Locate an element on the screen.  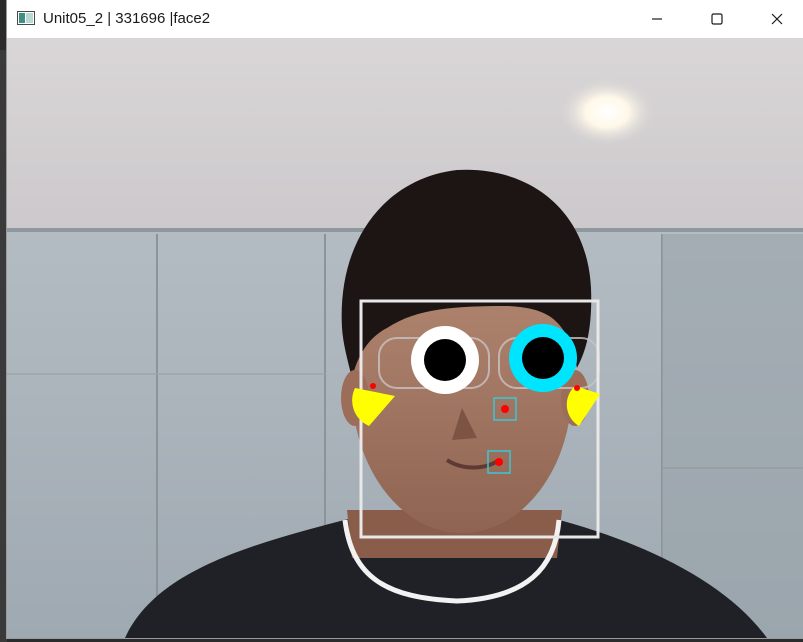
maximize-icon is located at coordinates (717, 19).